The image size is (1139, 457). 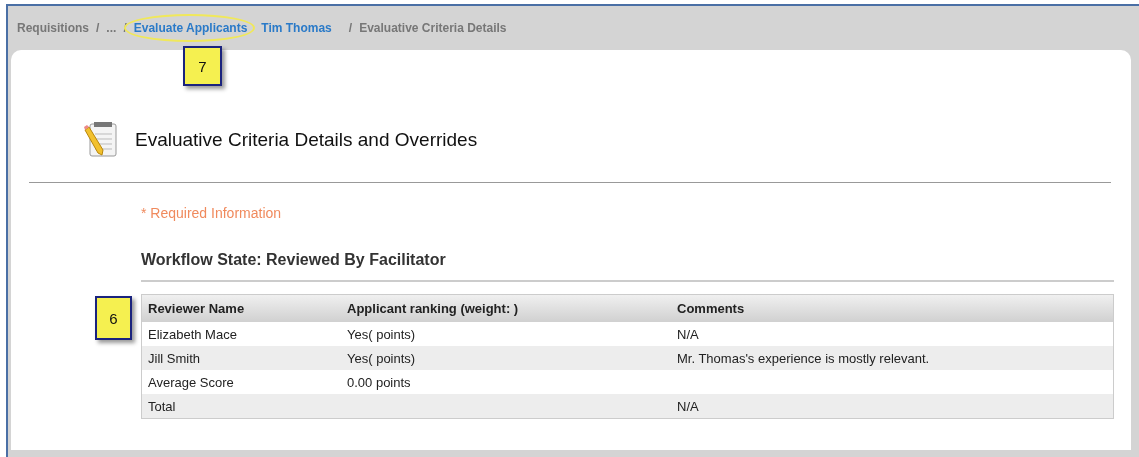 What do you see at coordinates (892, 308) in the screenshot?
I see `column-header: Comments` at bounding box center [892, 308].